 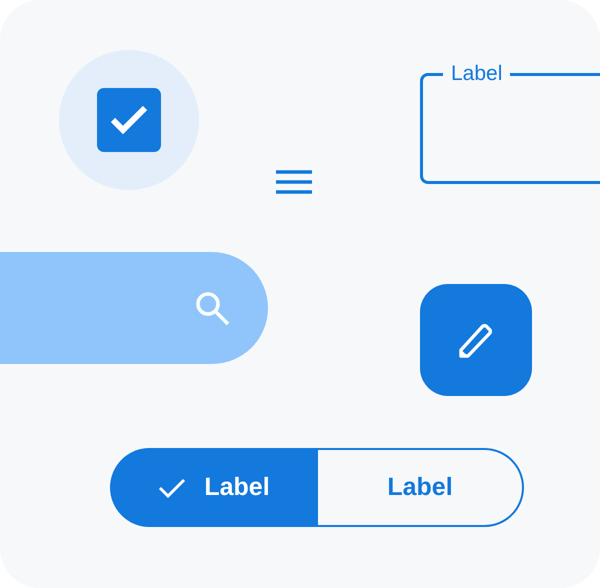 What do you see at coordinates (212, 308) in the screenshot?
I see `search-icon` at bounding box center [212, 308].